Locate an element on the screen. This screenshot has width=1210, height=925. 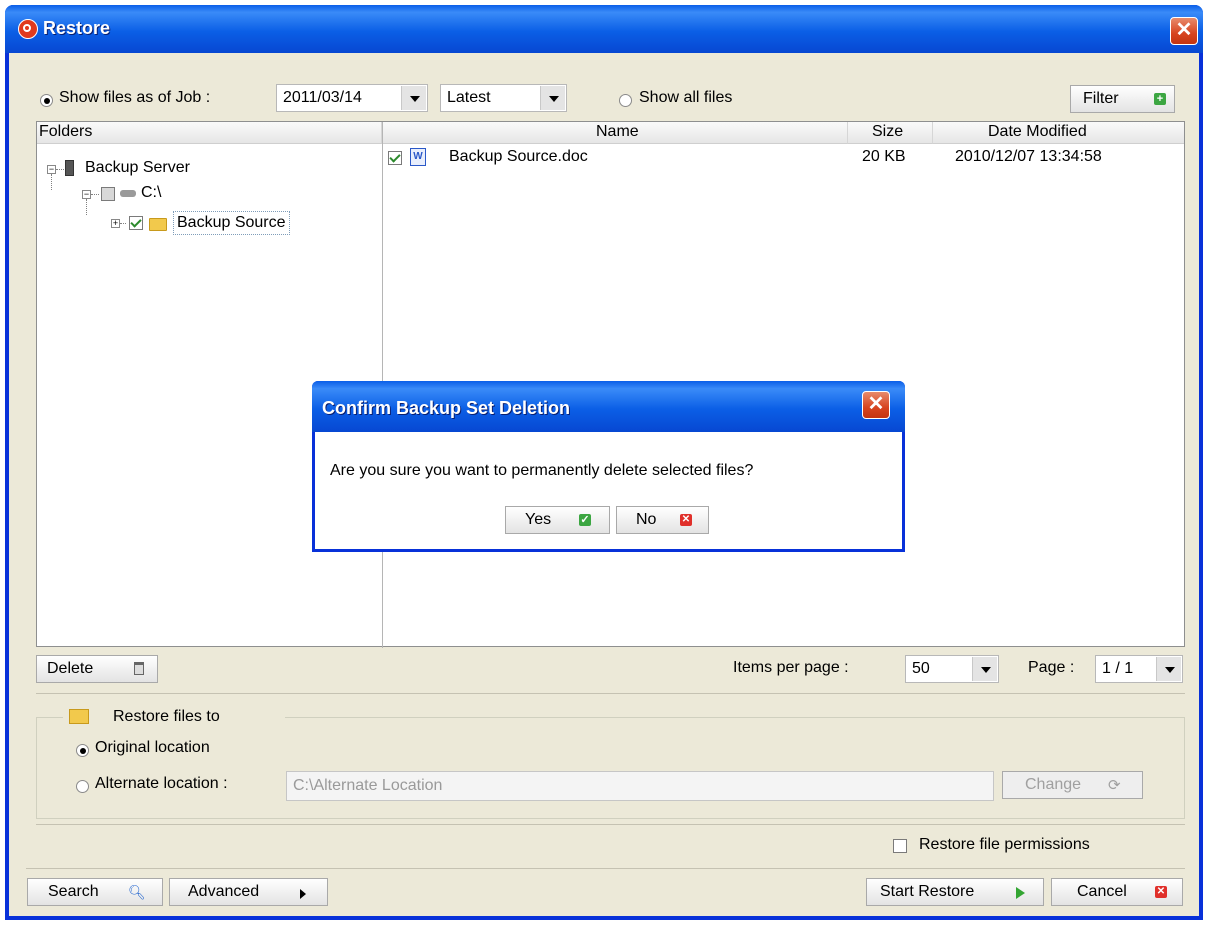
search-button: Search 🔍︎ is located at coordinates (95, 892).